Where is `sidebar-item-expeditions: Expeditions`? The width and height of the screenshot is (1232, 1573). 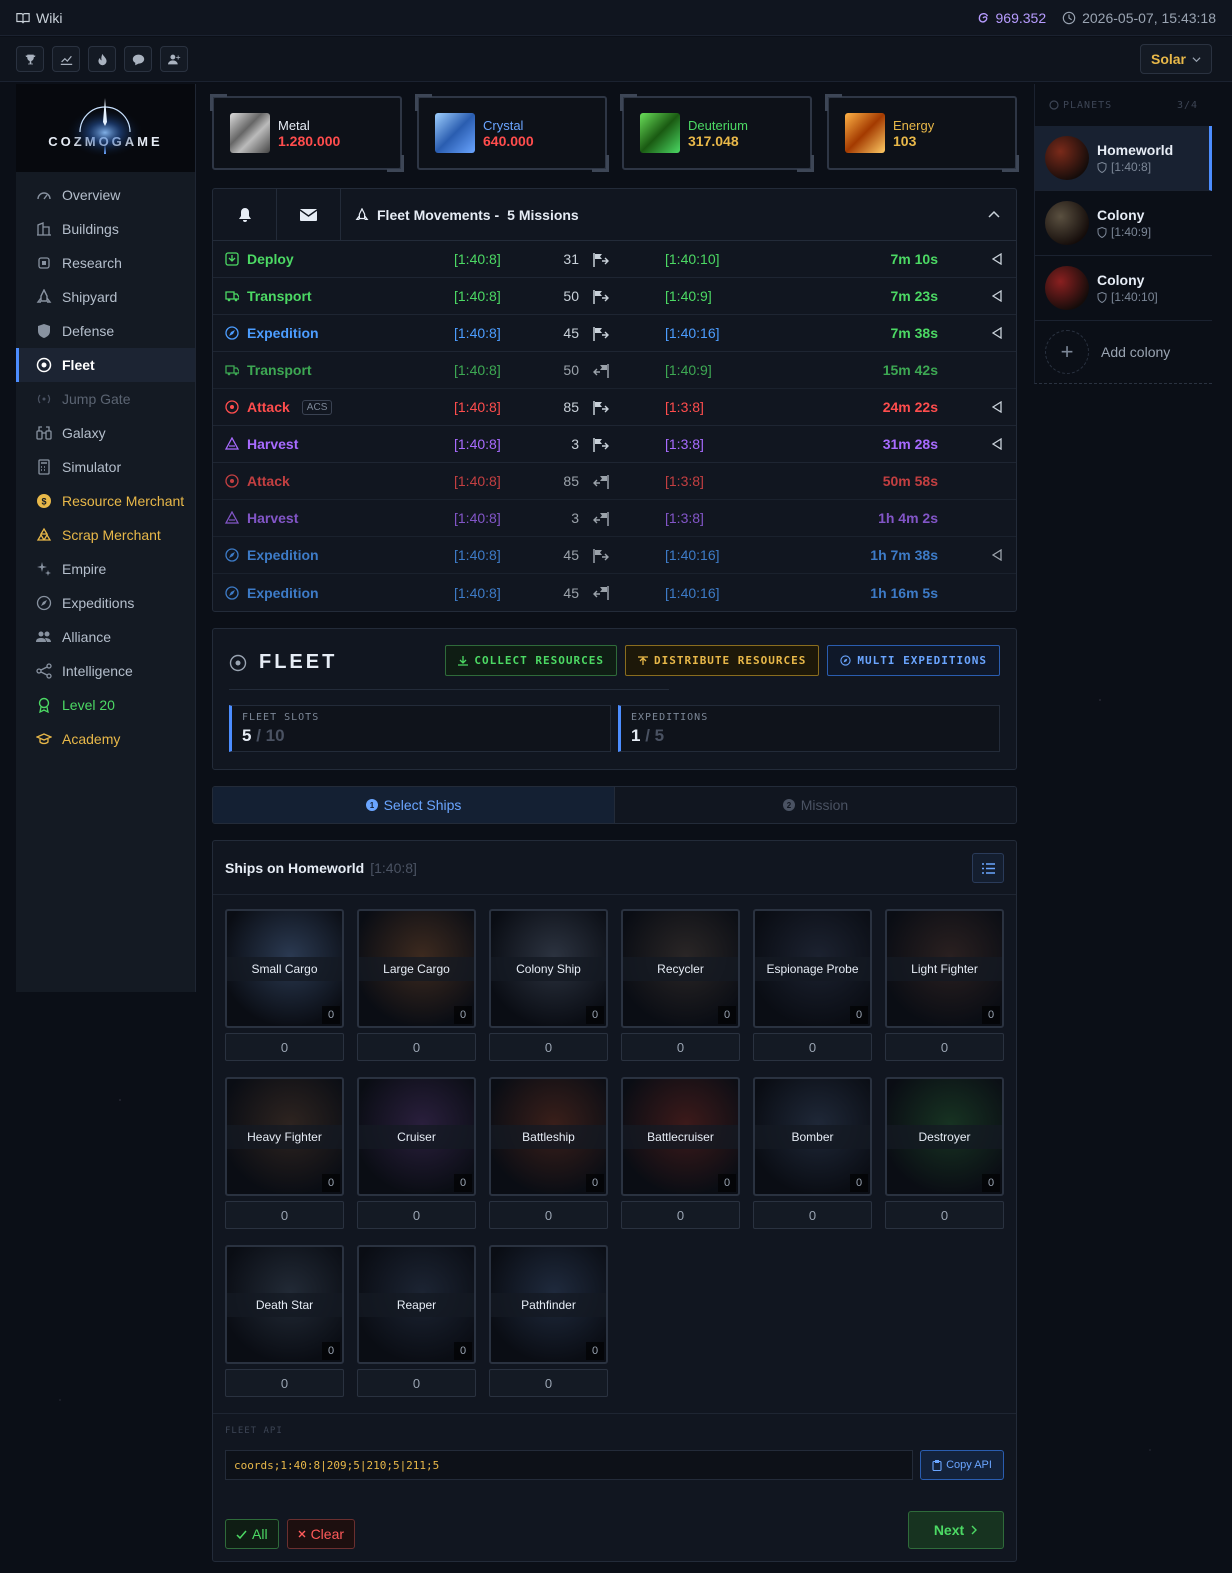 sidebar-item-expeditions: Expeditions is located at coordinates (105, 603).